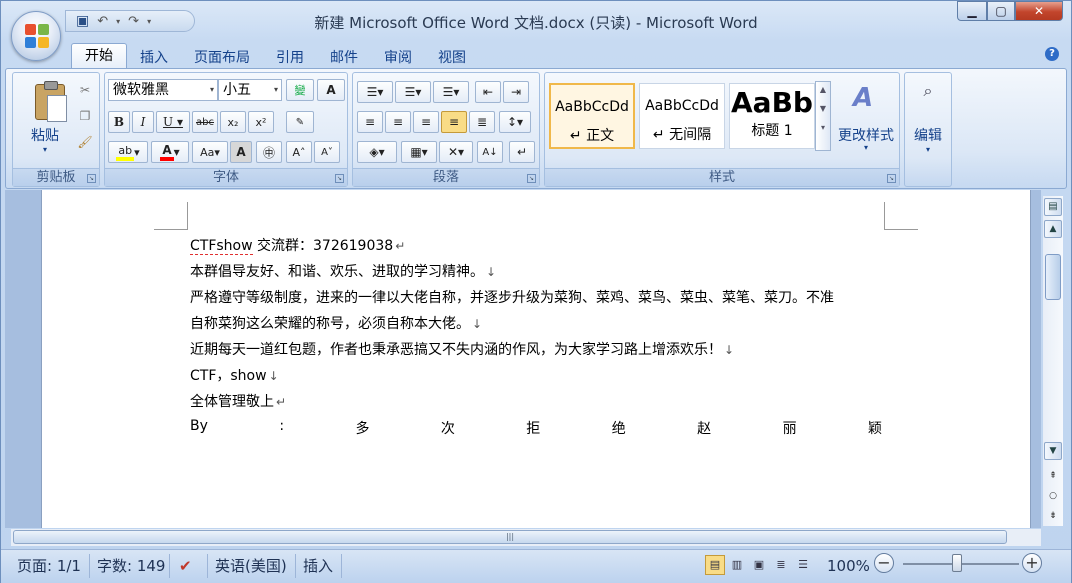 The image size is (1072, 583). What do you see at coordinates (131, 566) in the screenshot?
I see `word-count: 字数: 149` at bounding box center [131, 566].